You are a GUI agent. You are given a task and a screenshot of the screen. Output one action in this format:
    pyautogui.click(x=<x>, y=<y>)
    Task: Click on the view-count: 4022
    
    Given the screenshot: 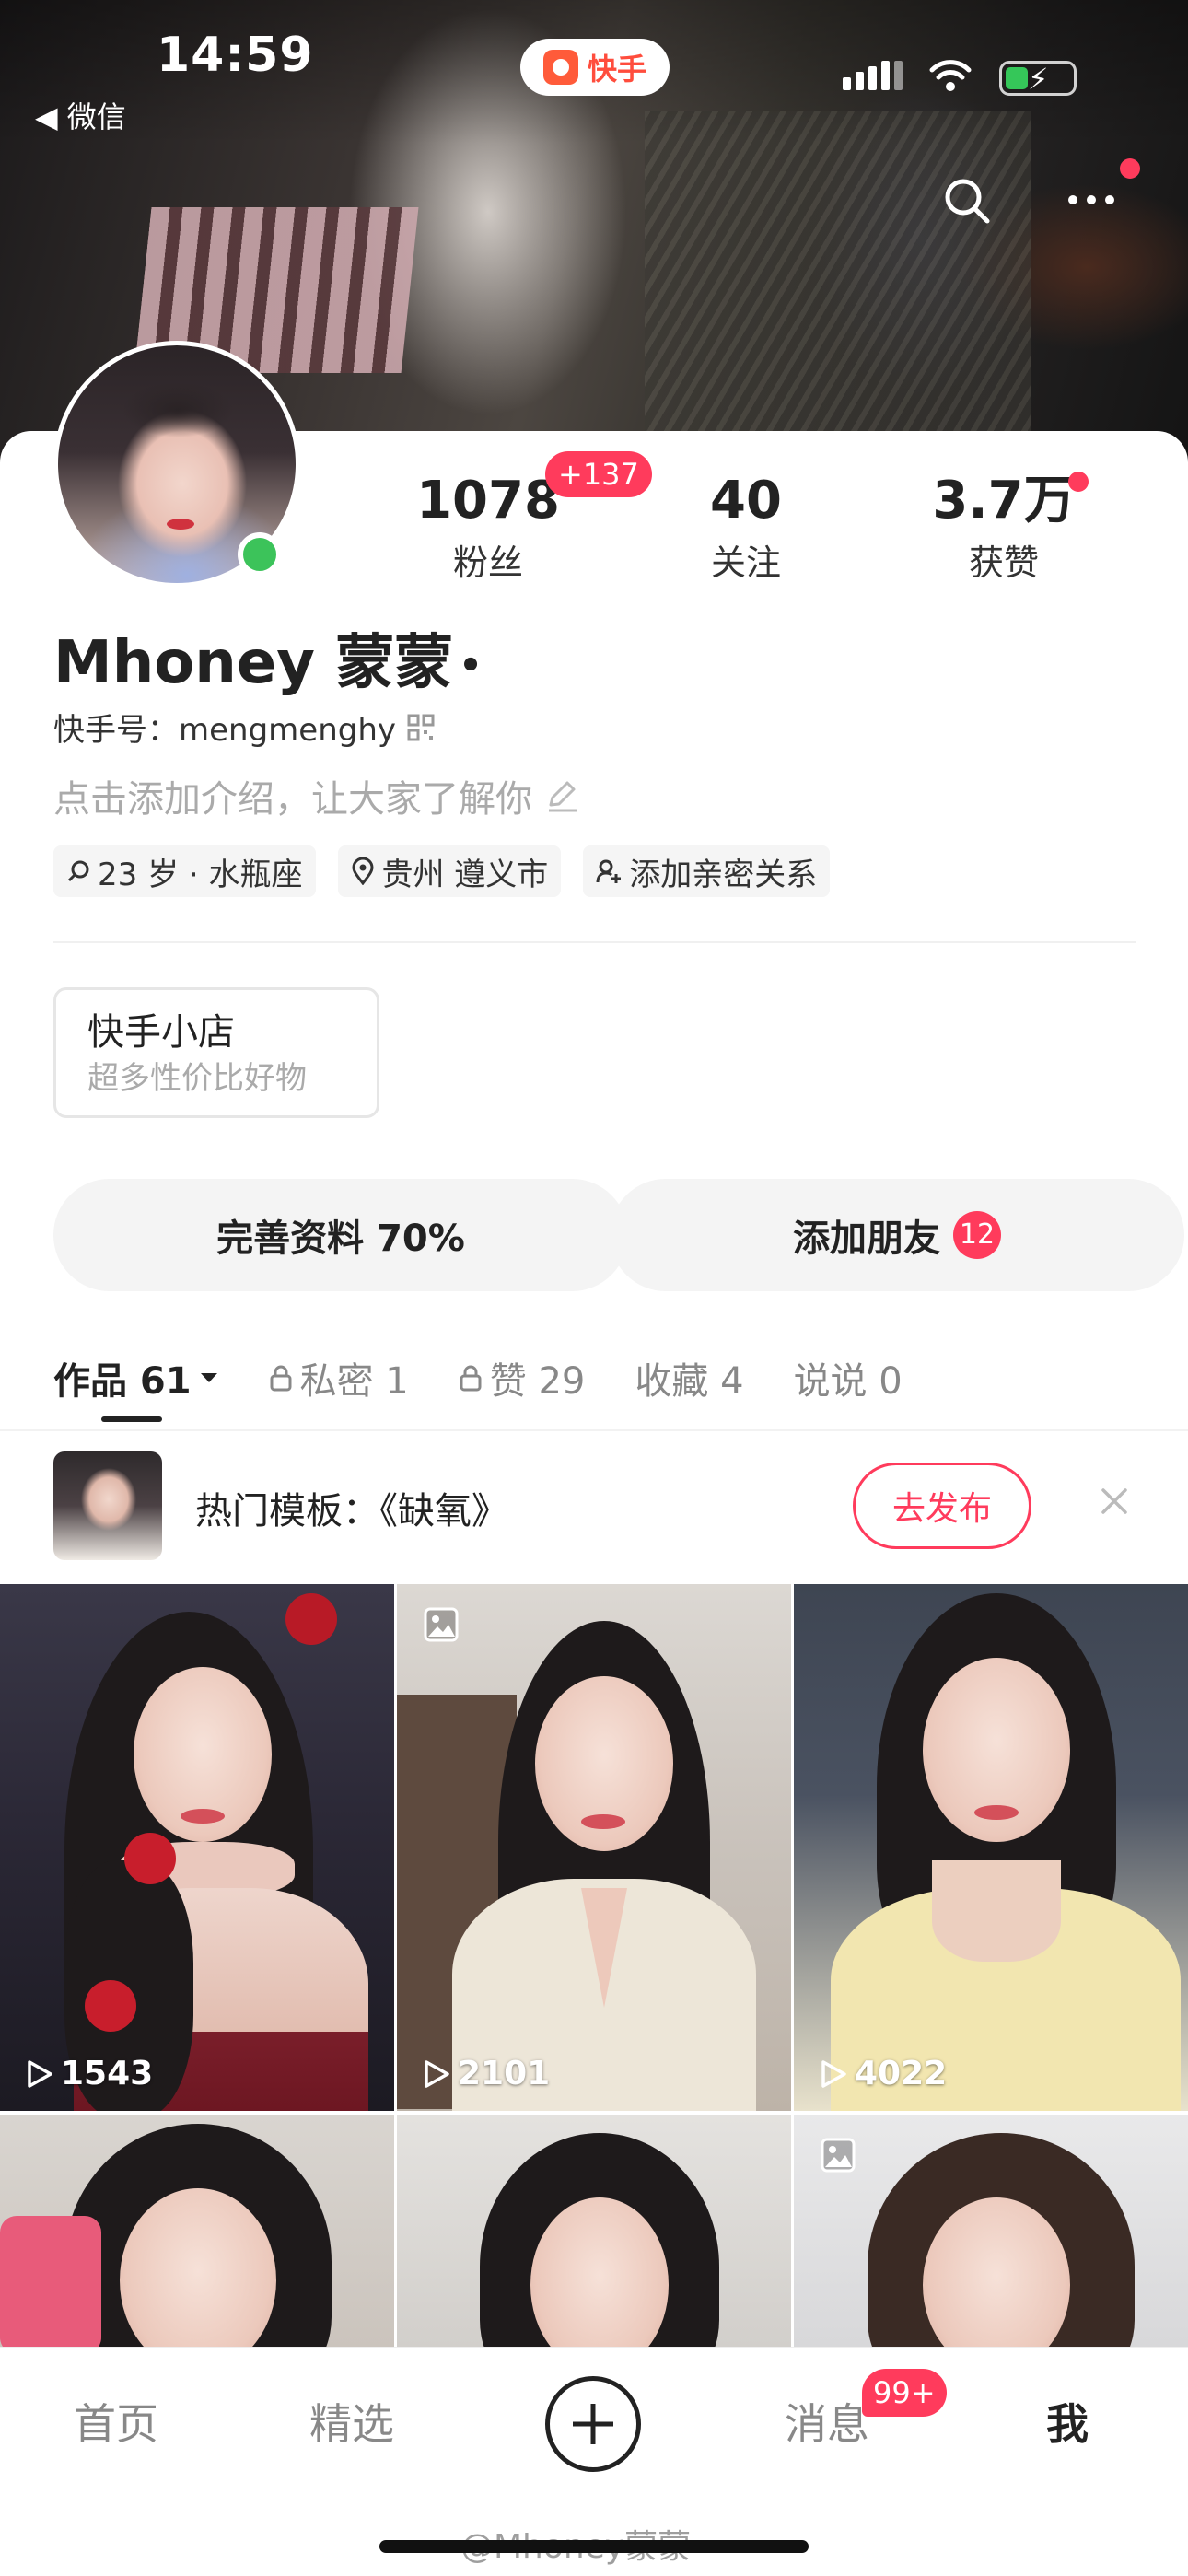 What is the action you would take?
    pyautogui.click(x=883, y=2073)
    